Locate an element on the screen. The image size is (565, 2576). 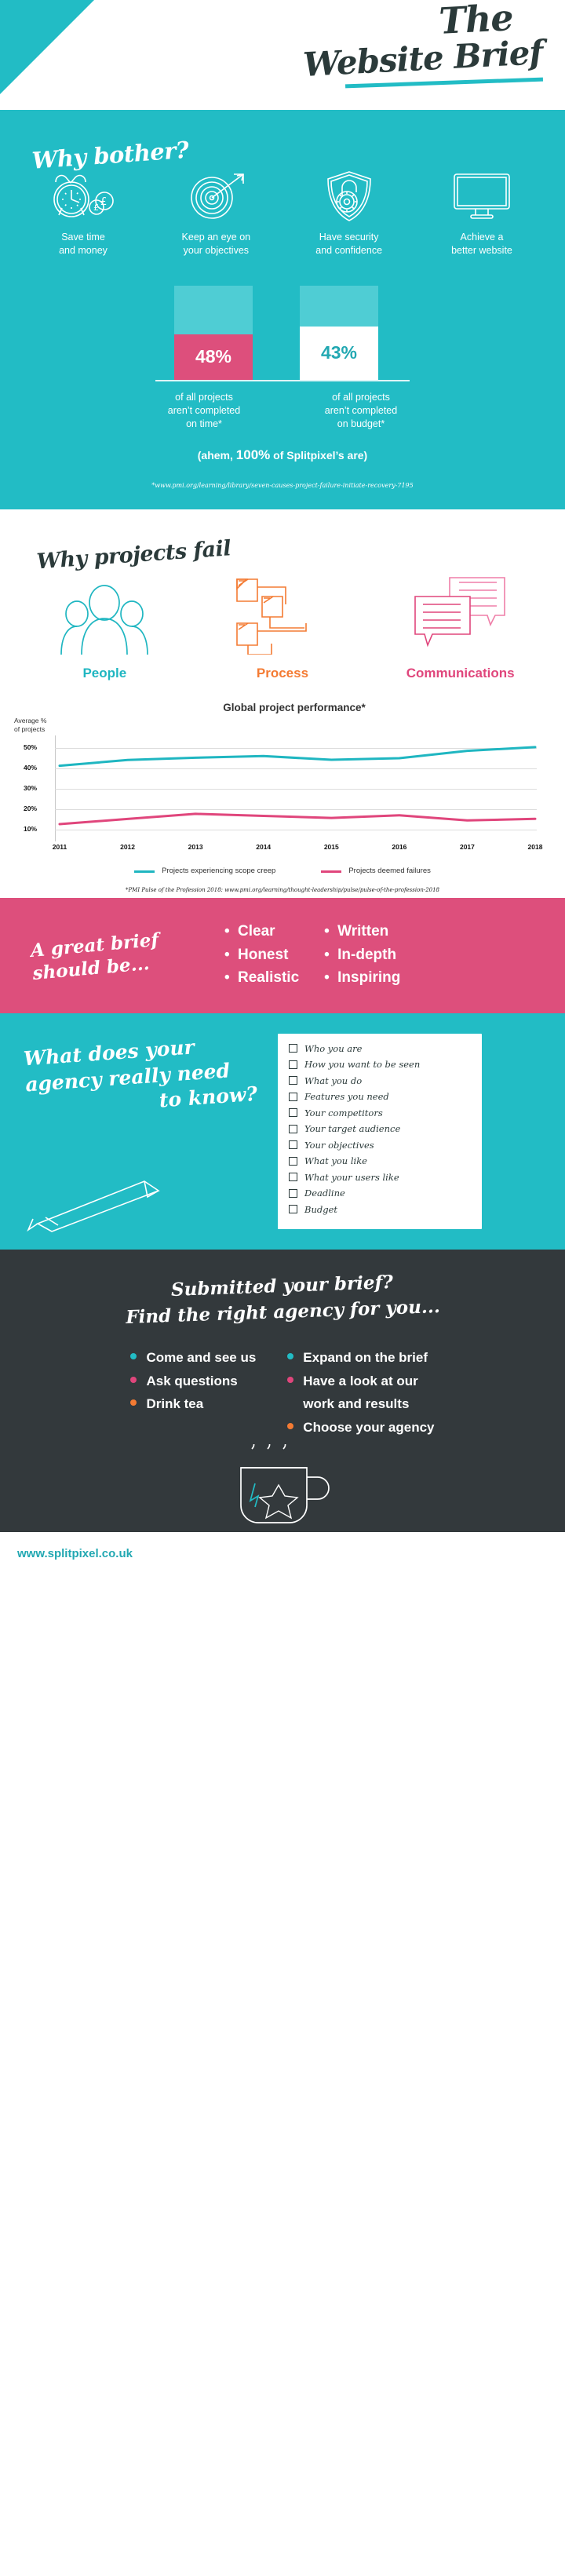
ahem-prefix: (ahem, is located at coordinates (215, 455).